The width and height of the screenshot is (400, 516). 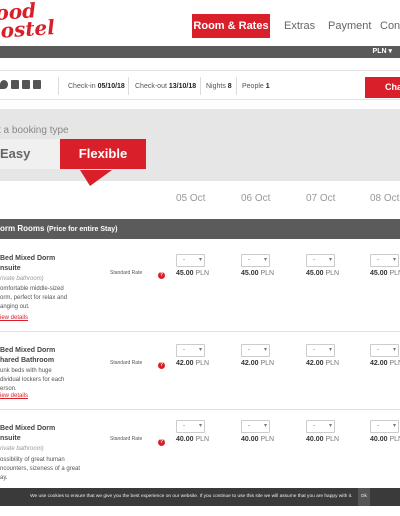 I want to click on location-icon, so click(x=4, y=84).